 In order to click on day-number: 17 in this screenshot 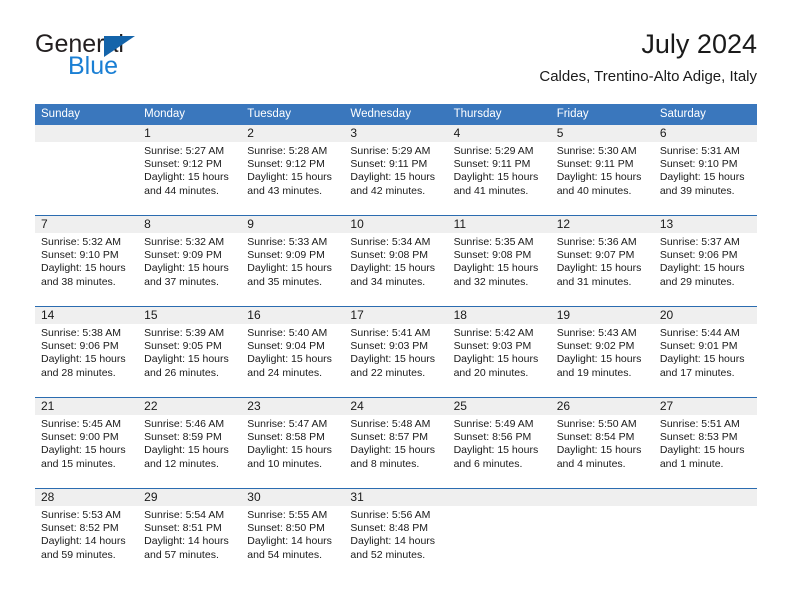, I will do `click(396, 315)`.